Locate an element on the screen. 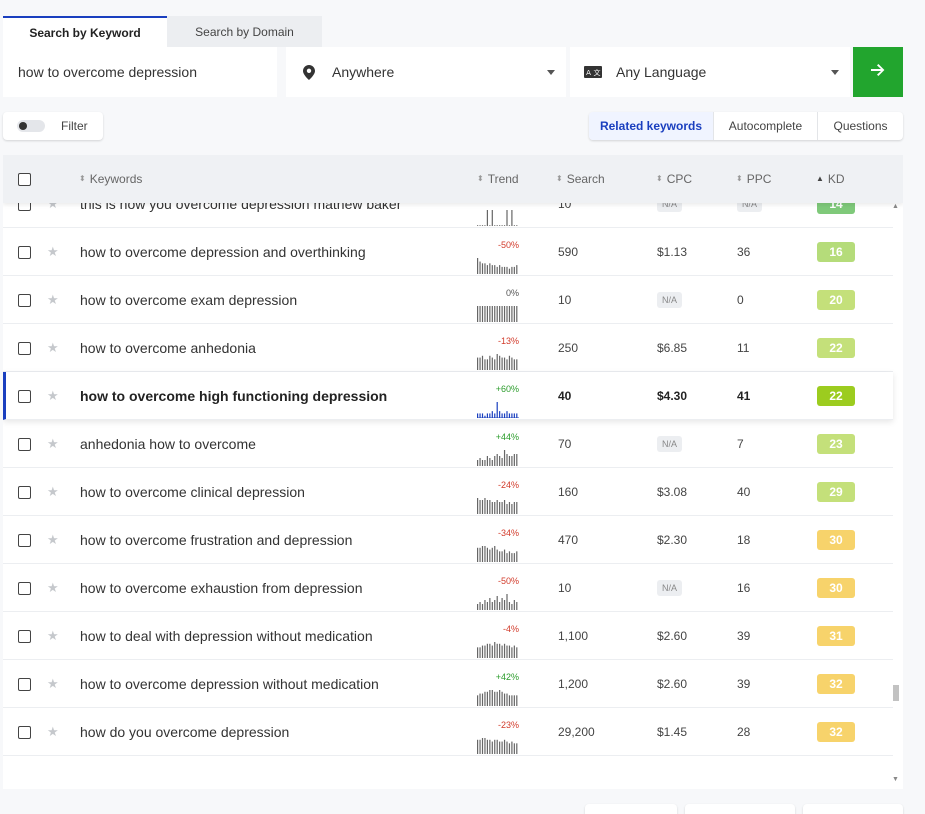 The image size is (925, 814). scrollbar-thumb is located at coordinates (896, 693).